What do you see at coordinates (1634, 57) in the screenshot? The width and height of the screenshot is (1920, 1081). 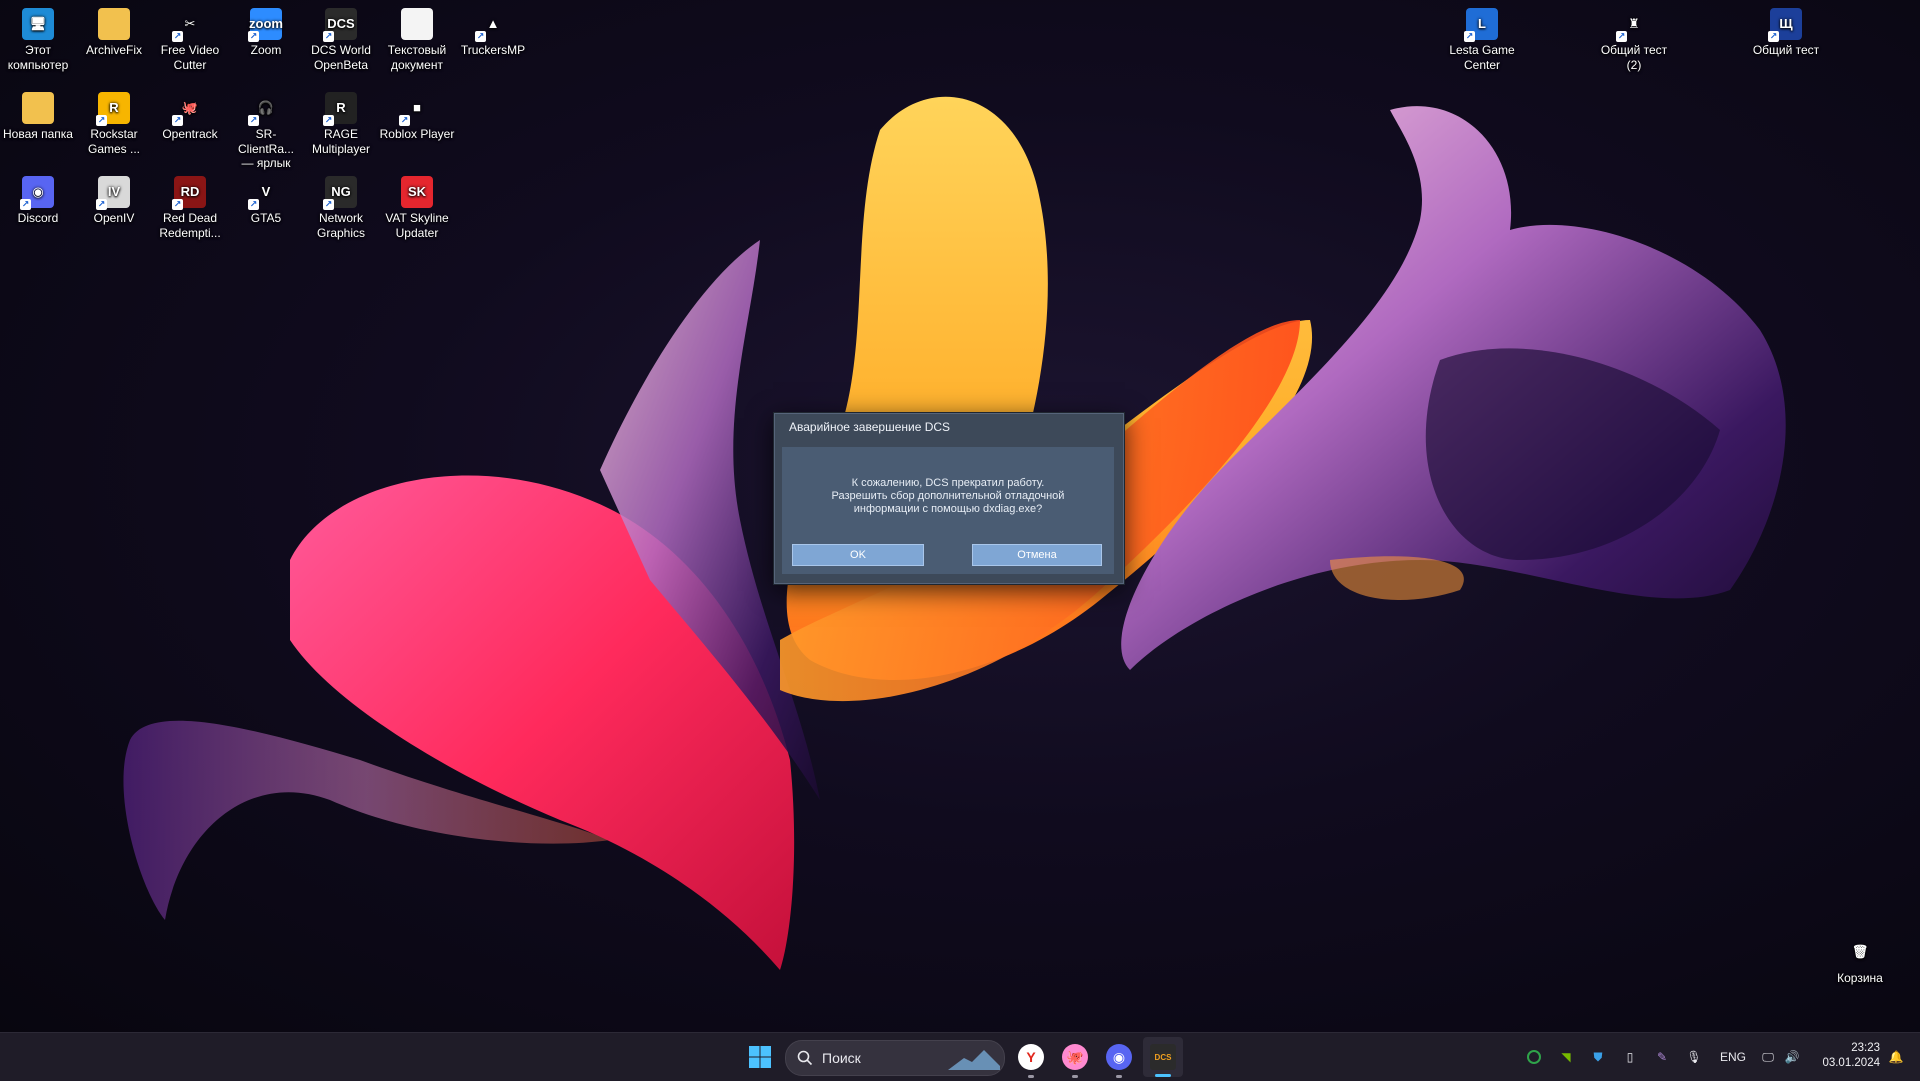 I see `desktop-icon-label: Общий тест (2)` at bounding box center [1634, 57].